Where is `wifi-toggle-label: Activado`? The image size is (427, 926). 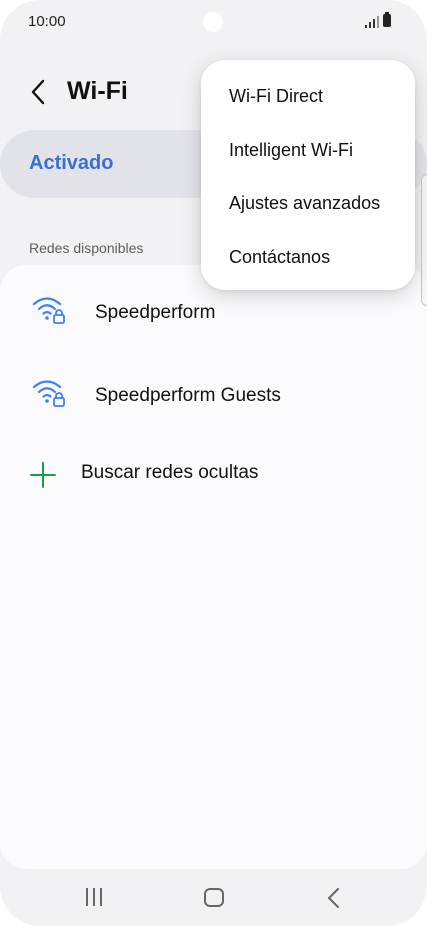
wifi-toggle-label: Activado is located at coordinates (71, 163).